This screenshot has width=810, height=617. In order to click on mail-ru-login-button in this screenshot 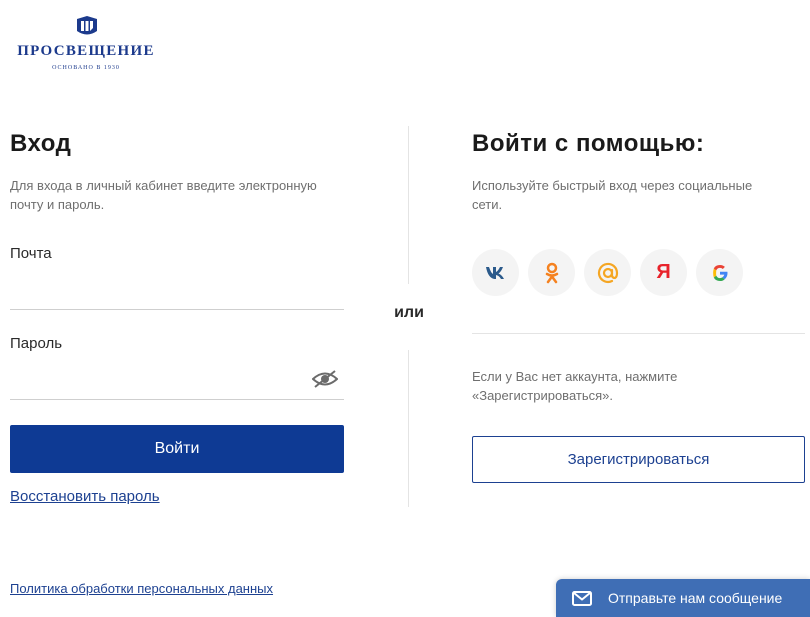, I will do `click(607, 272)`.